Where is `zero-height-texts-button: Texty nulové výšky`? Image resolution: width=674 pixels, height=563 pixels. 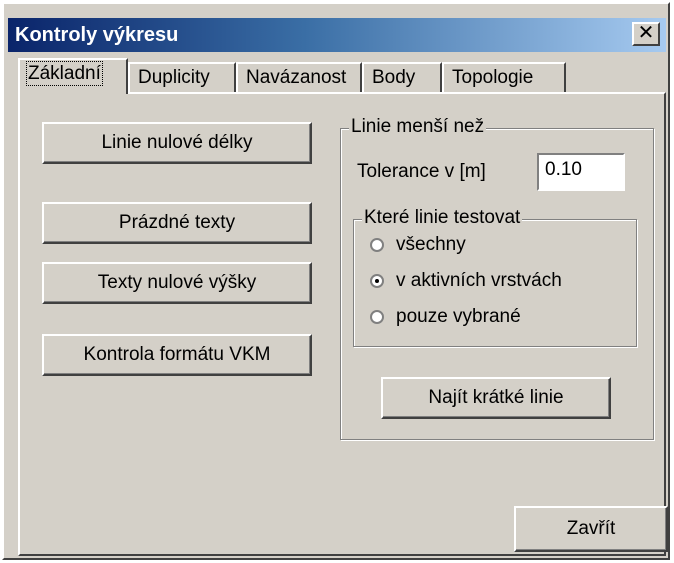 zero-height-texts-button: Texty nulové výšky is located at coordinates (177, 283).